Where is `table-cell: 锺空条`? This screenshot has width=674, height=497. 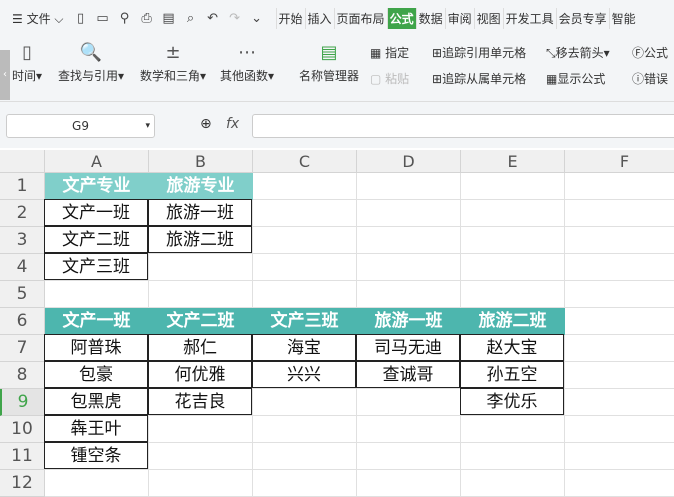 table-cell: 锺空条 is located at coordinates (96, 455).